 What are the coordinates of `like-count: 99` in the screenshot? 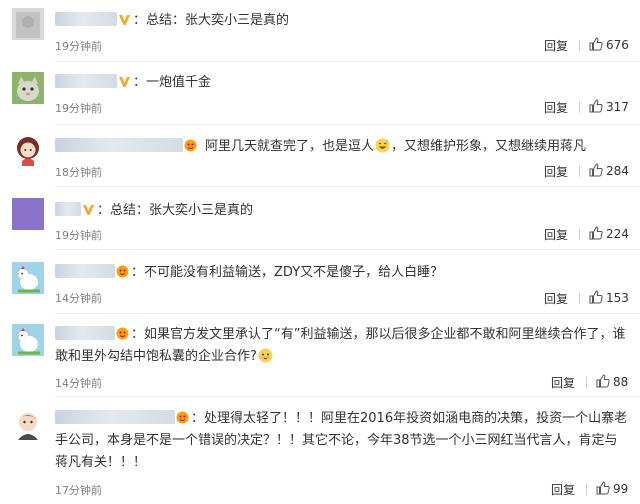 It's located at (621, 489).